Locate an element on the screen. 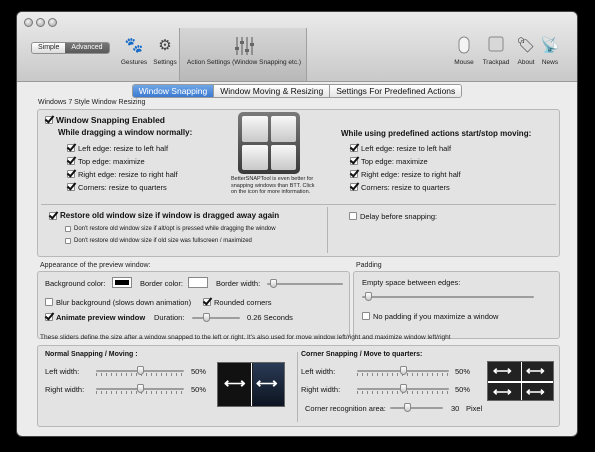 This screenshot has height=452, width=595. toolbar-item-action-settings-content: Action Settings (Window Snapping etc.) is located at coordinates (244, 51).